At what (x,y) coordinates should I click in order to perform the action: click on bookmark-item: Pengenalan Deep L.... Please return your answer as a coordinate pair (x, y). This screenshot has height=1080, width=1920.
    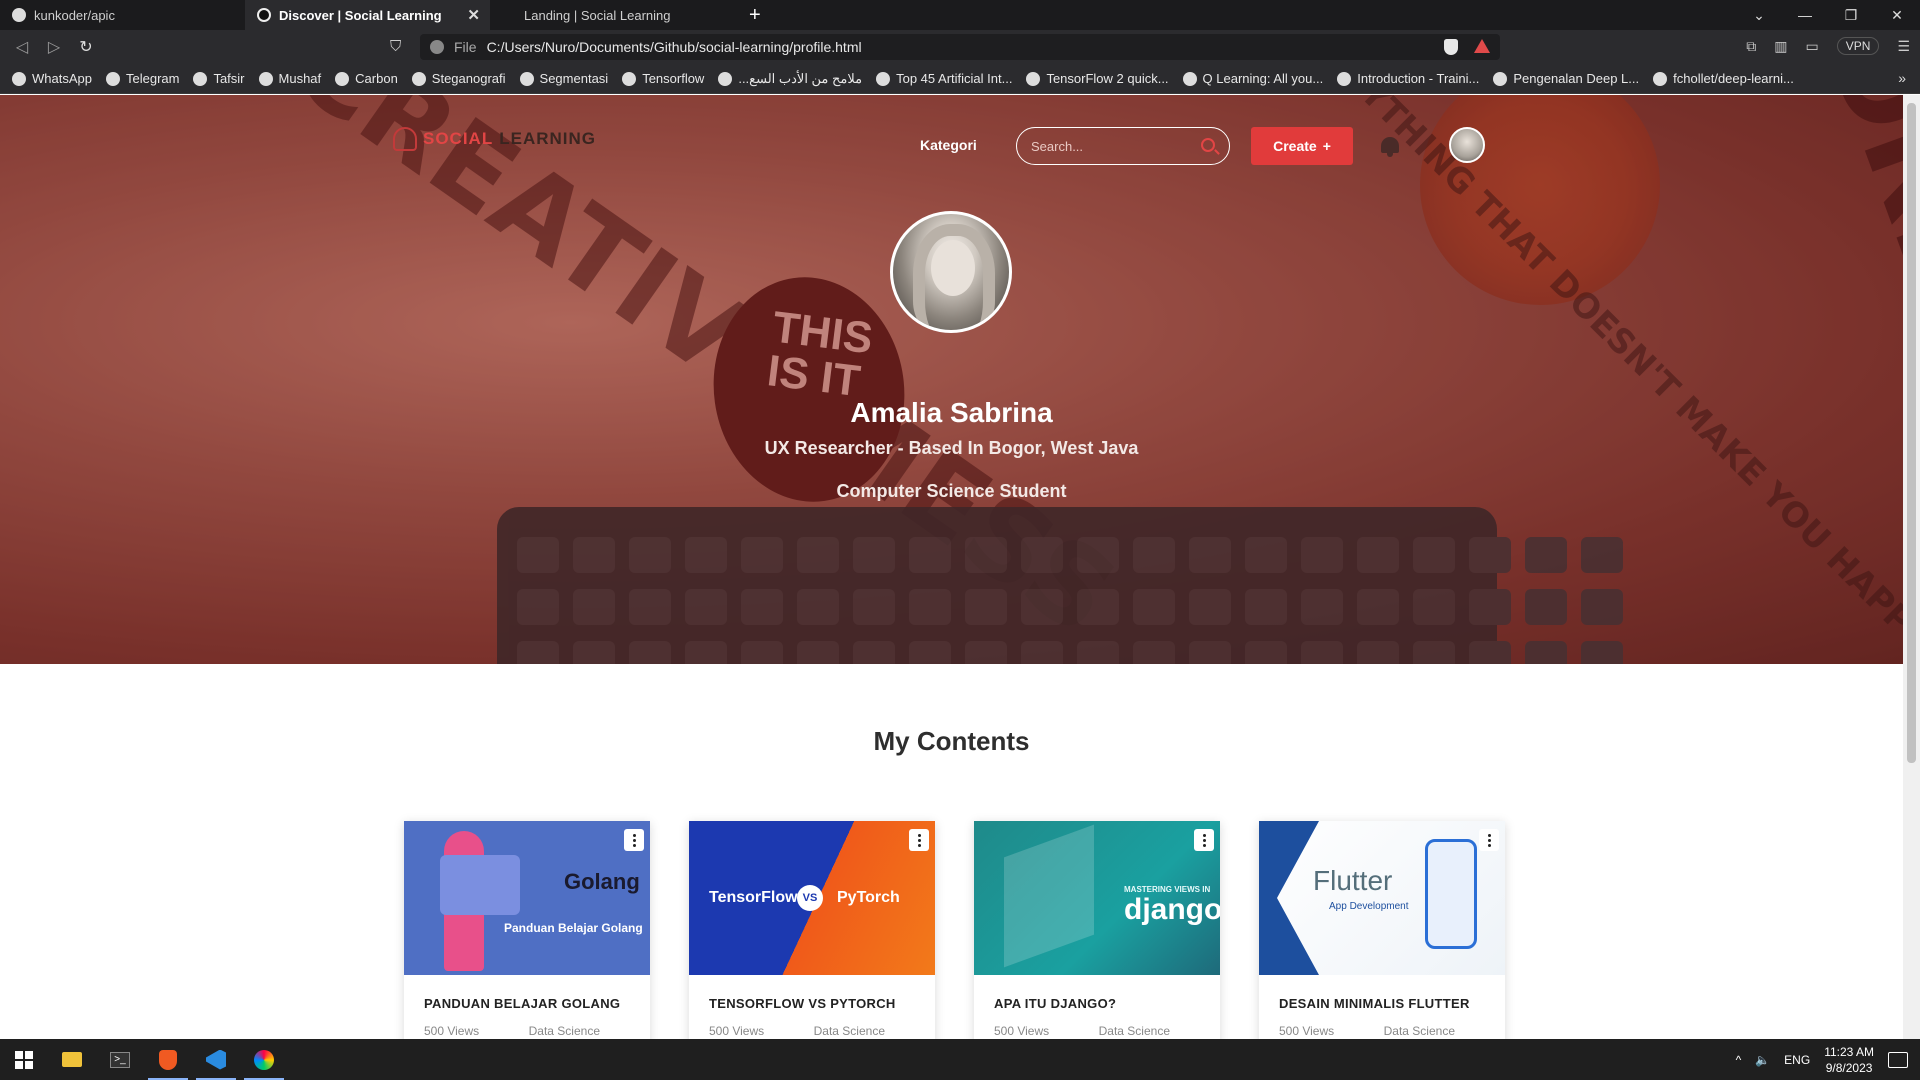
    Looking at the image, I should click on (1566, 78).